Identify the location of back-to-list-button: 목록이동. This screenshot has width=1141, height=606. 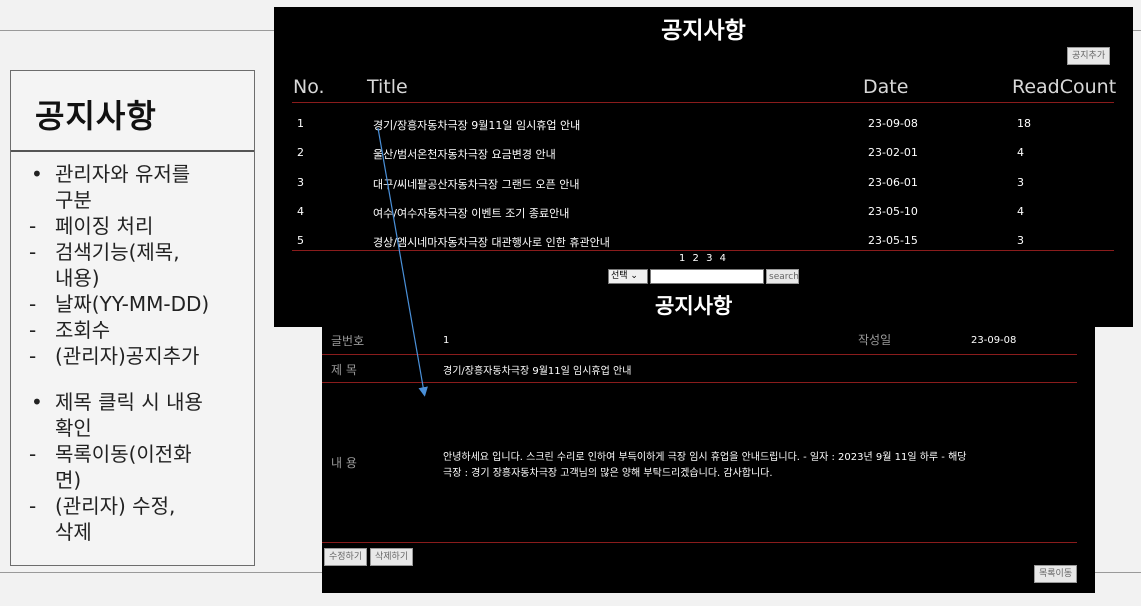
(1056, 574).